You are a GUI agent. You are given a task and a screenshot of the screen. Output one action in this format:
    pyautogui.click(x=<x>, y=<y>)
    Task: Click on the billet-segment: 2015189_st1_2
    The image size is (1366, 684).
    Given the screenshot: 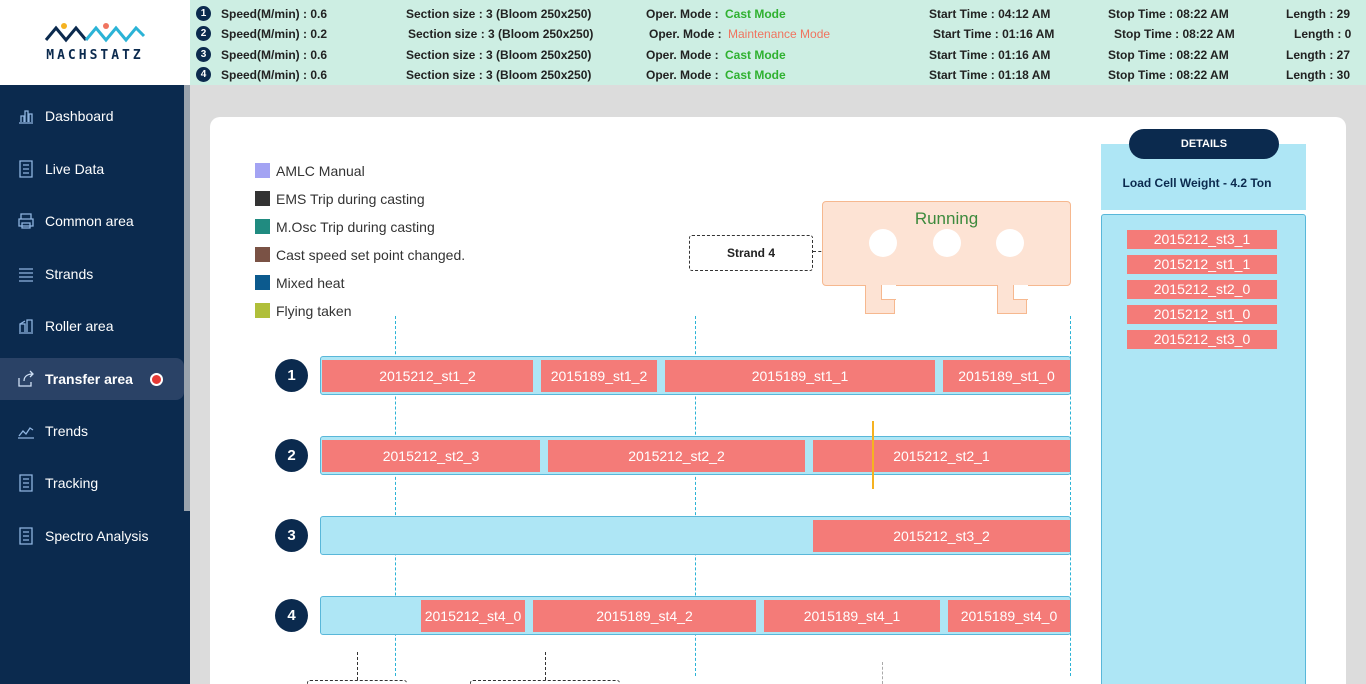 What is the action you would take?
    pyautogui.click(x=599, y=376)
    